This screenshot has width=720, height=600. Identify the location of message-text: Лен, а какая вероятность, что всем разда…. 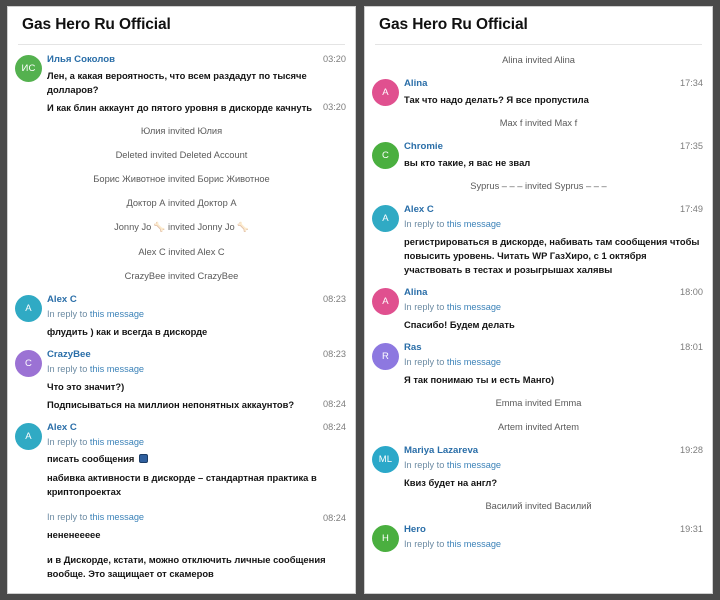
(177, 82).